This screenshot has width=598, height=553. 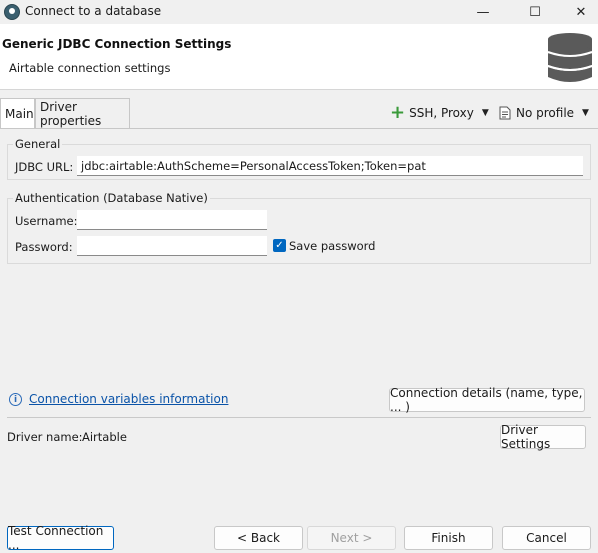 What do you see at coordinates (38, 144) in the screenshot?
I see `general-group-label: General` at bounding box center [38, 144].